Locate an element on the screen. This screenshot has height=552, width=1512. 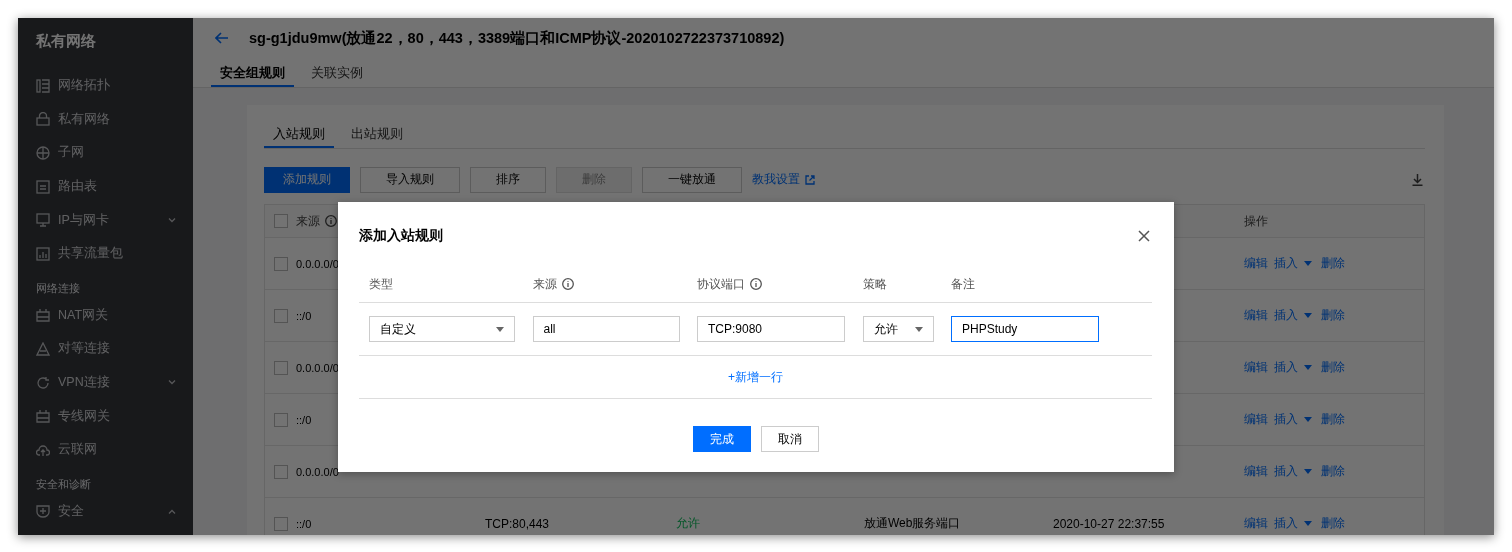
section-heading: 网络连接 is located at coordinates (58, 288).